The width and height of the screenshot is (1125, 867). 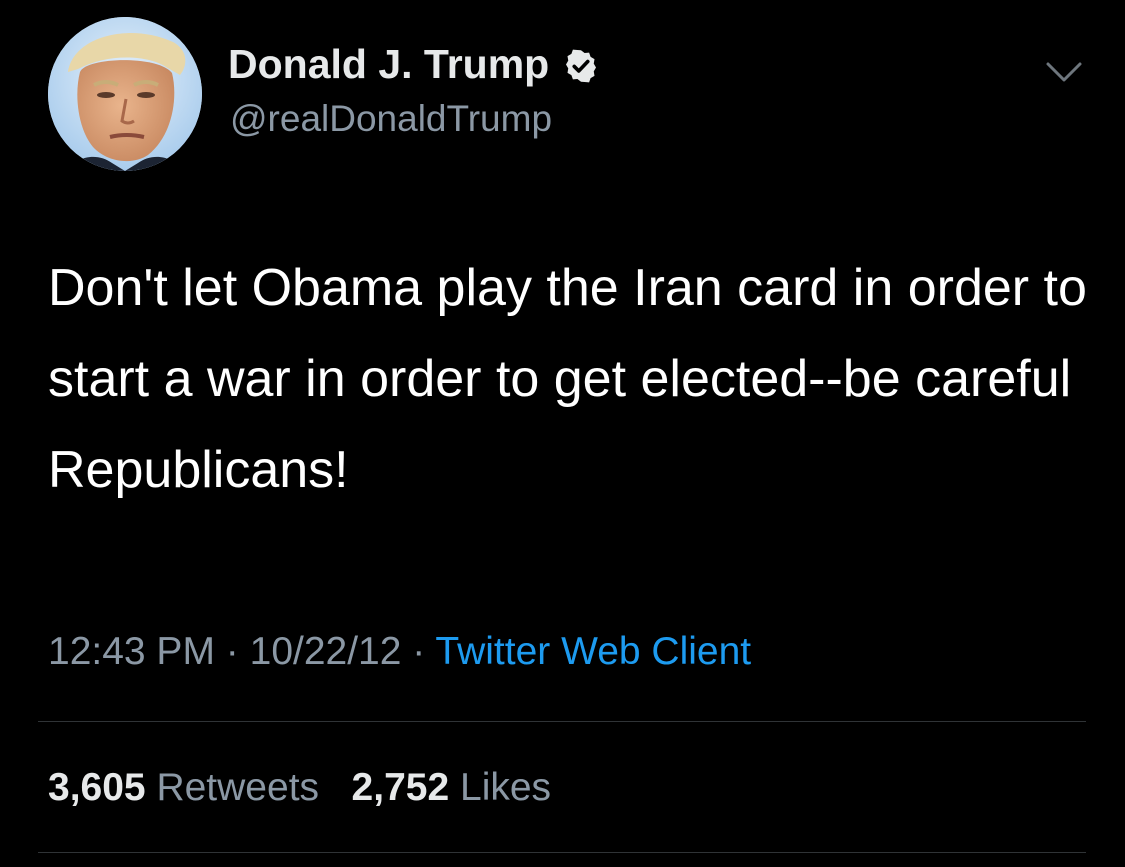 I want to click on verified-badge-icon, so click(x=581, y=64).